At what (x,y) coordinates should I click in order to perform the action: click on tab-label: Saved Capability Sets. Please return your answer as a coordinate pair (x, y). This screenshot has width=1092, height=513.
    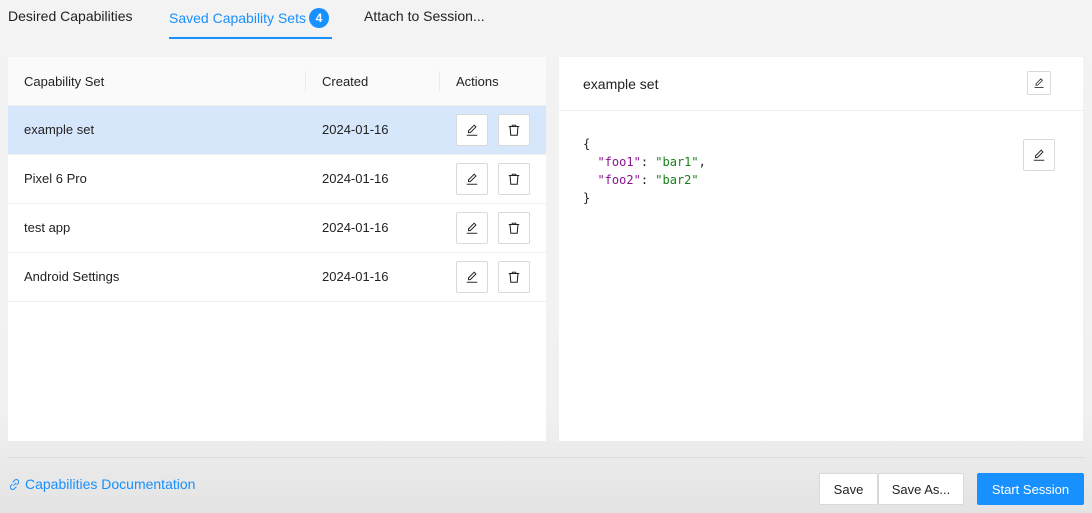
    Looking at the image, I should click on (237, 18).